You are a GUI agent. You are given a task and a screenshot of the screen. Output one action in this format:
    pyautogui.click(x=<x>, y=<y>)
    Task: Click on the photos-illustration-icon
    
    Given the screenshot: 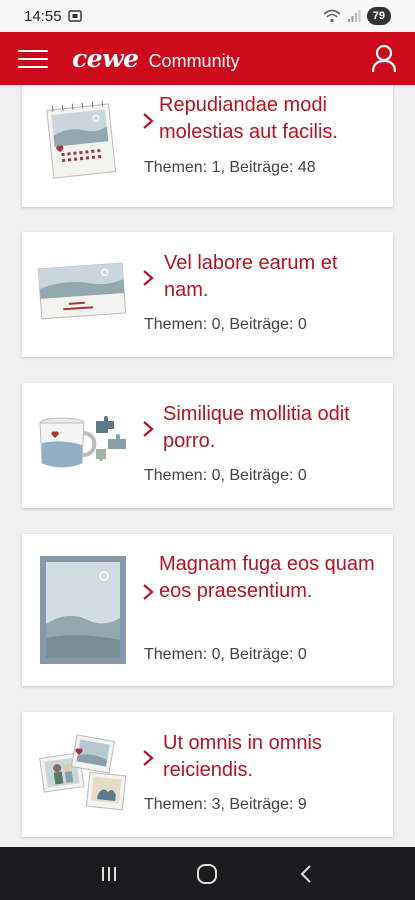 What is the action you would take?
    pyautogui.click(x=83, y=772)
    